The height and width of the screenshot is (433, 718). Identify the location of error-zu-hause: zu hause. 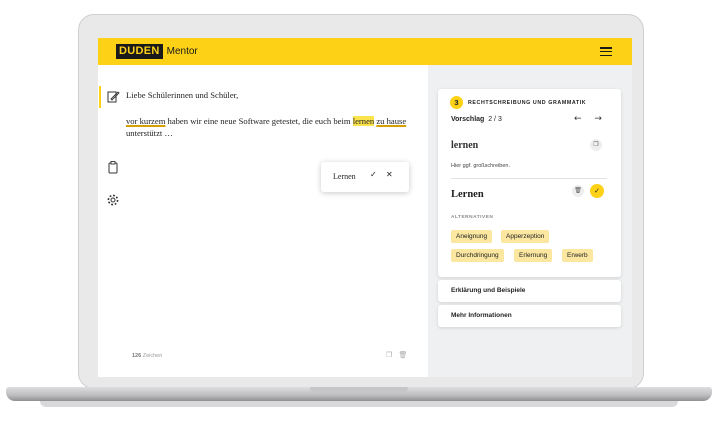
(391, 121).